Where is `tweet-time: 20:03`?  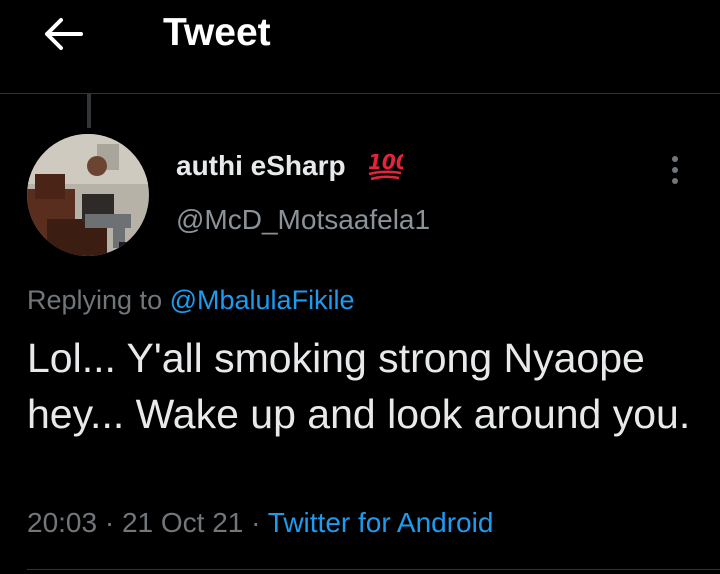 tweet-time: 20:03 is located at coordinates (62, 522).